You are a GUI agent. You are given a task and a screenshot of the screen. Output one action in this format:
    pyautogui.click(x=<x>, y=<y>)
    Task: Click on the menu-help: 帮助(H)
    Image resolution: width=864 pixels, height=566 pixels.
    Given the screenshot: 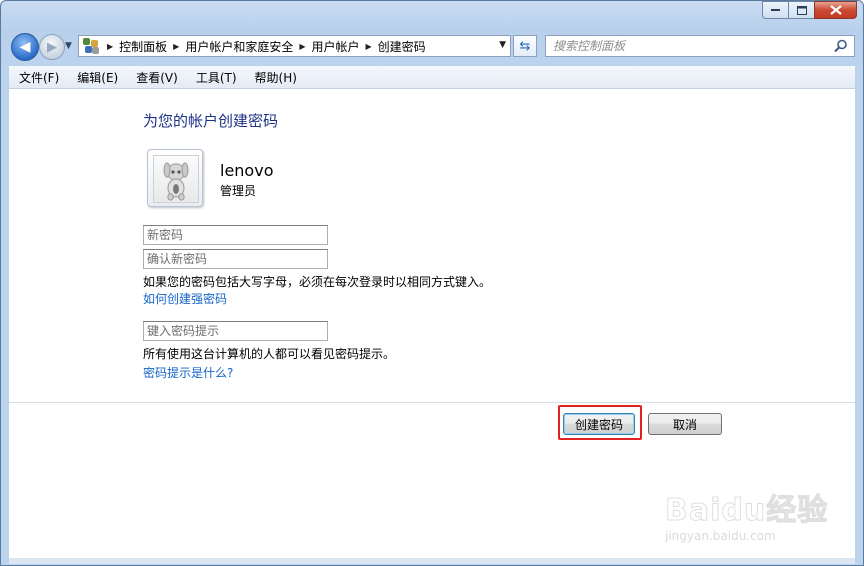 What is the action you would take?
    pyautogui.click(x=275, y=77)
    